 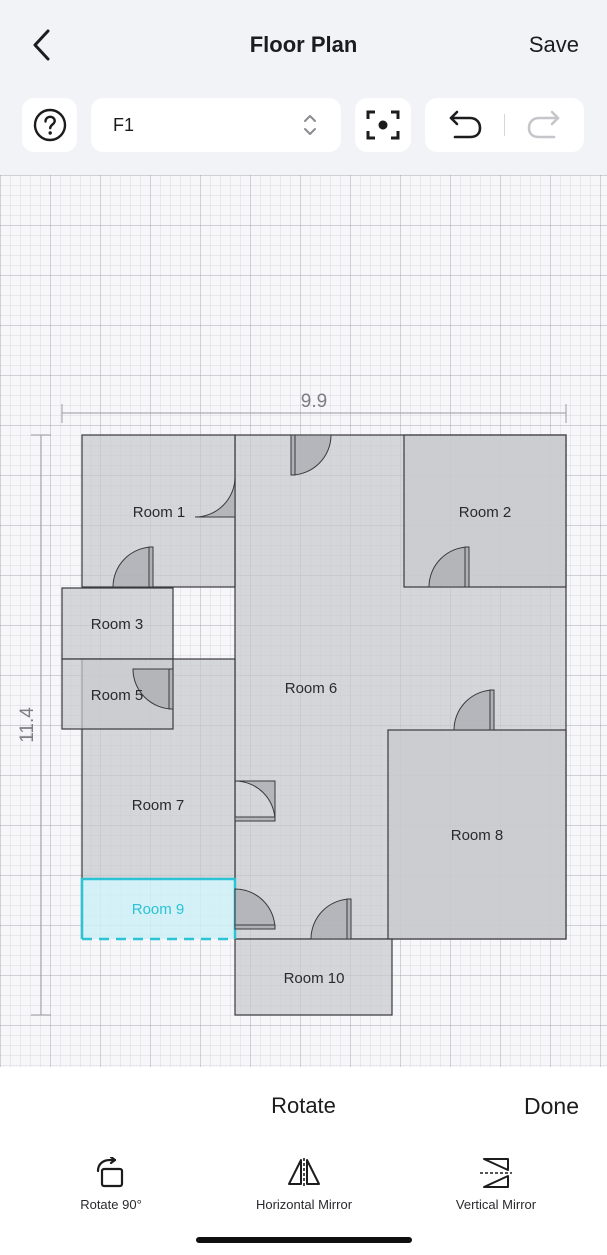 What do you see at coordinates (27, 725) in the screenshot?
I see `height-dimension-label: 11.4` at bounding box center [27, 725].